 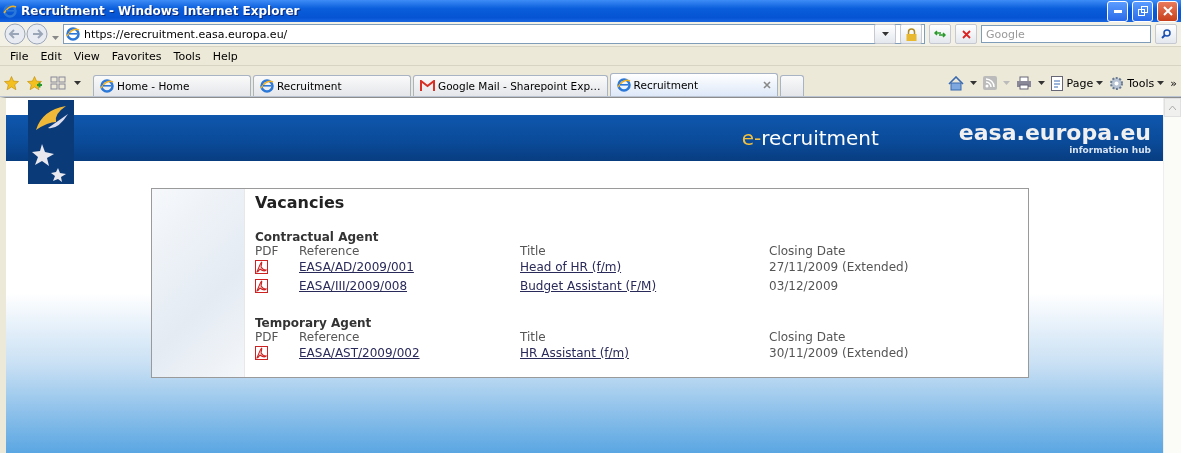 I want to click on page-icon, so click(x=1057, y=83).